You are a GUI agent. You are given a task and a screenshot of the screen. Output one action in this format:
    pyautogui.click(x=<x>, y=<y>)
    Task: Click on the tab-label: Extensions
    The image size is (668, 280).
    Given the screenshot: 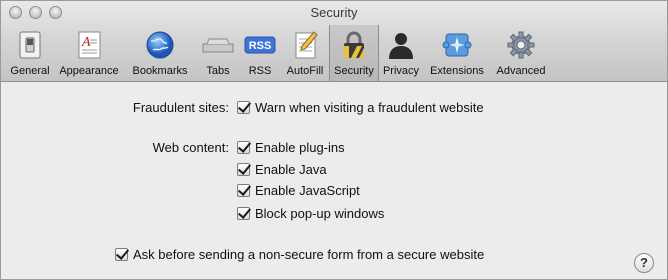 What is the action you would take?
    pyautogui.click(x=457, y=71)
    